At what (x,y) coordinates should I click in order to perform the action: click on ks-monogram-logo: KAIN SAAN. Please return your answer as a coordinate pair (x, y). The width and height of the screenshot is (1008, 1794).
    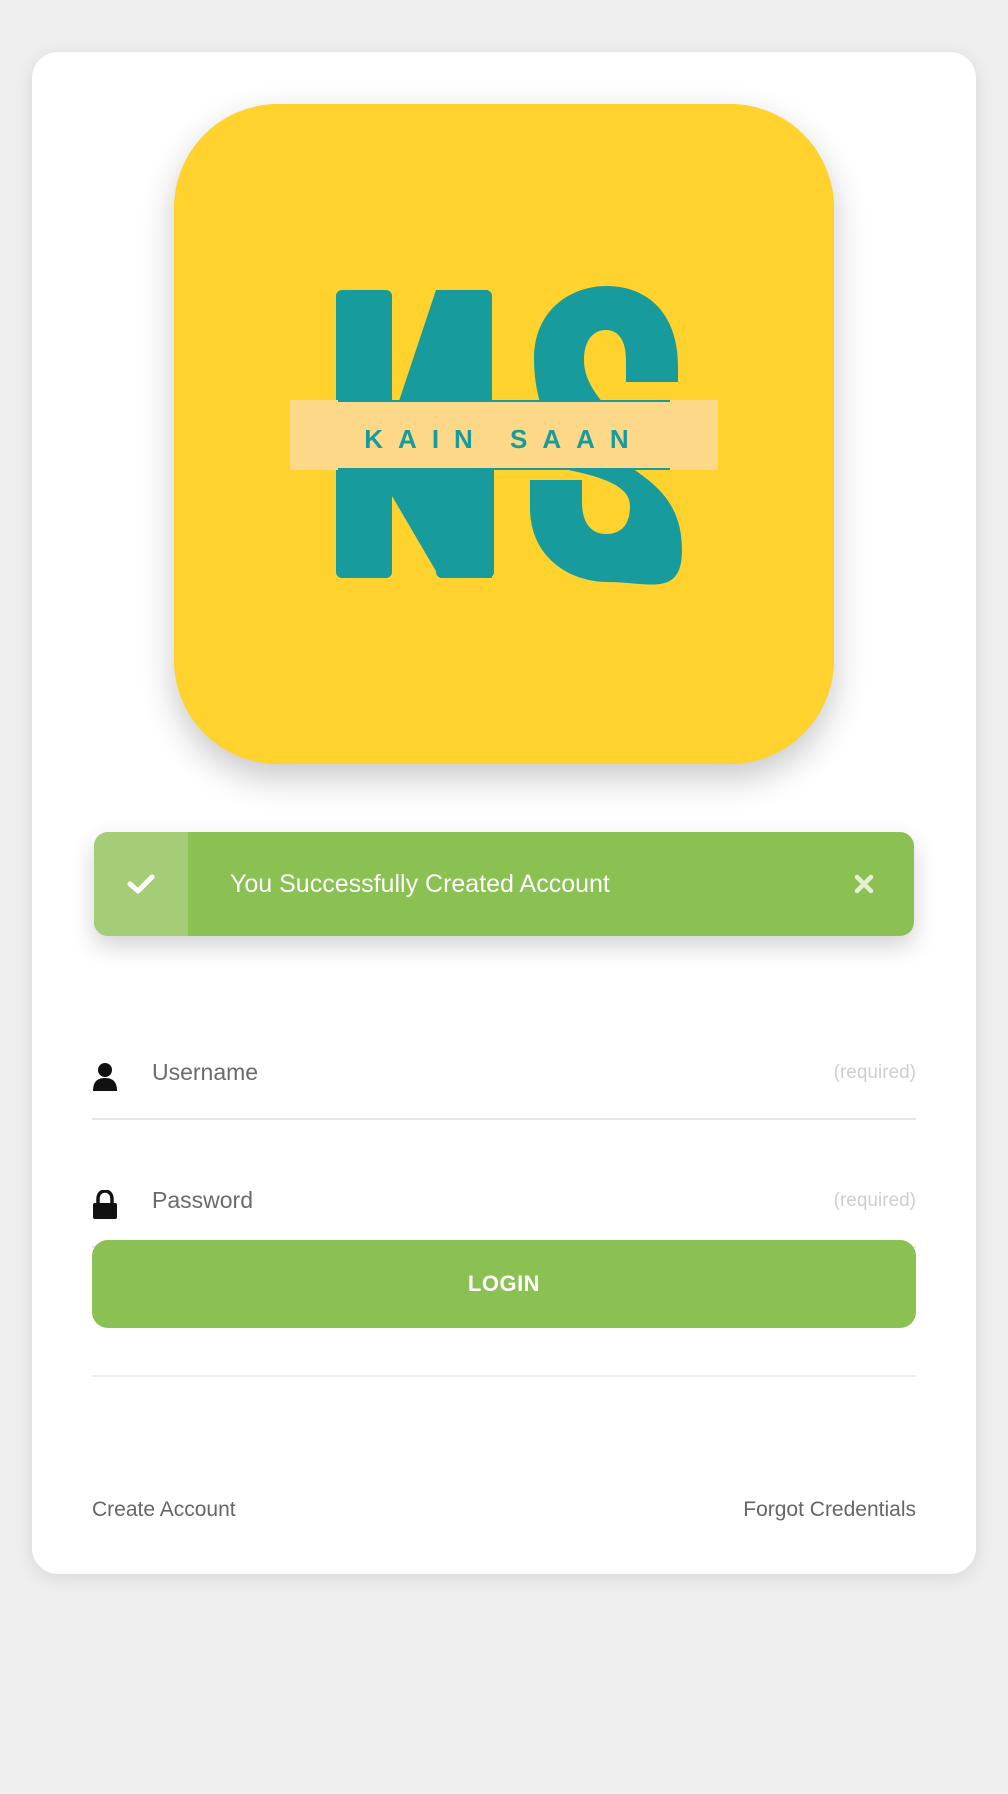
    Looking at the image, I should click on (504, 435).